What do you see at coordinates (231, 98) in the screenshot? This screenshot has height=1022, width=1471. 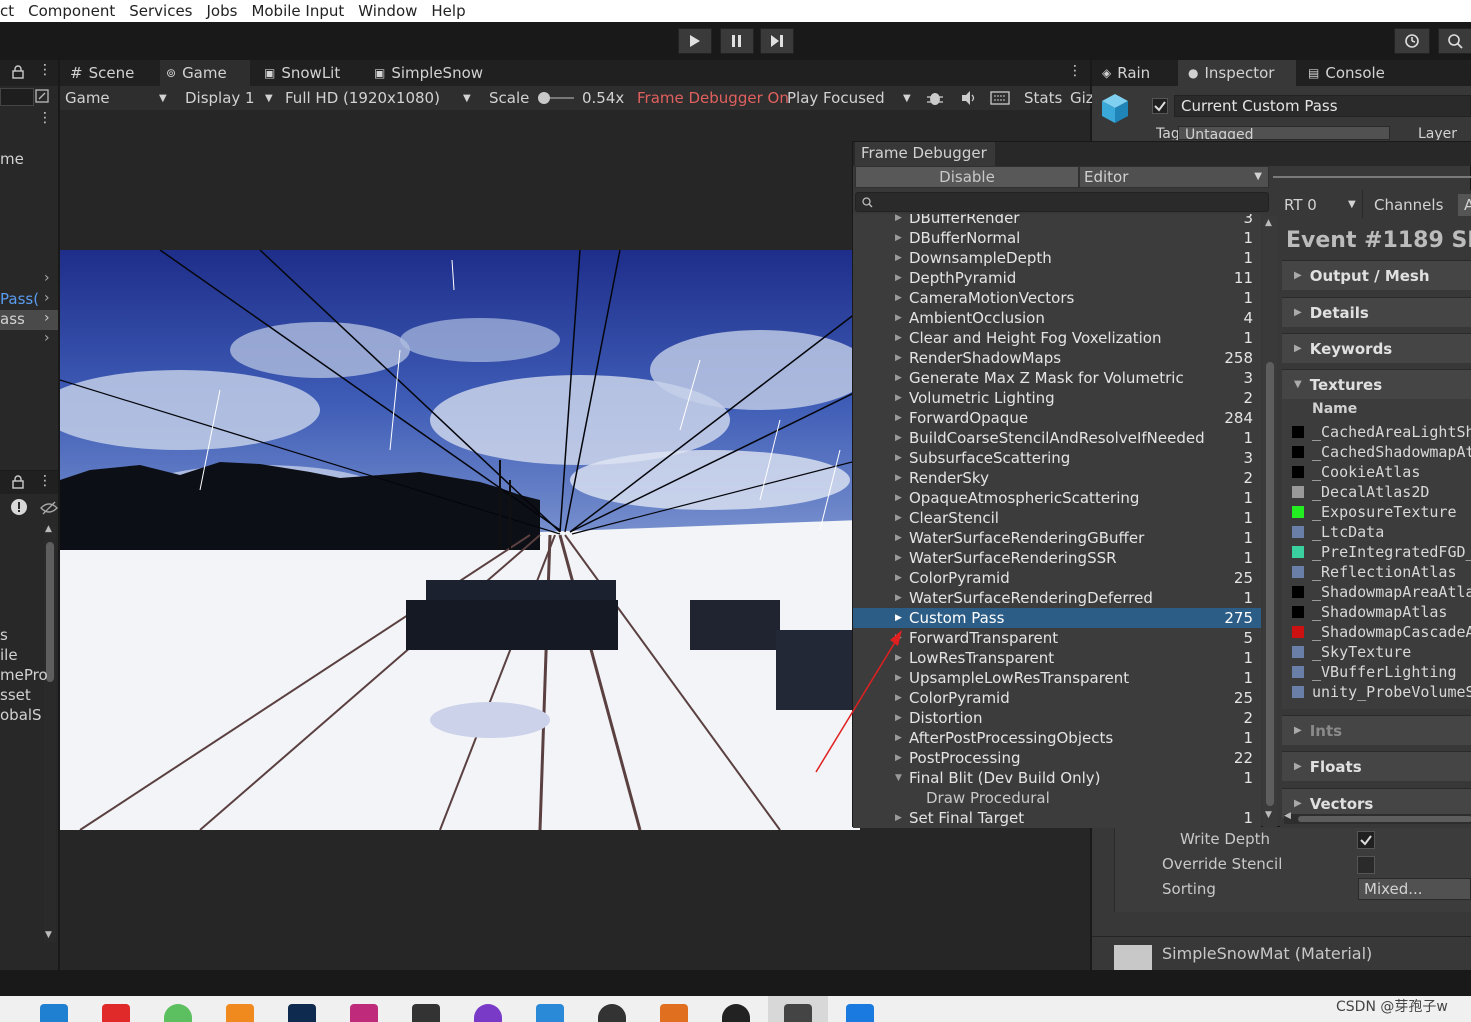 I see `display-dropdown: Display 1 ▼` at bounding box center [231, 98].